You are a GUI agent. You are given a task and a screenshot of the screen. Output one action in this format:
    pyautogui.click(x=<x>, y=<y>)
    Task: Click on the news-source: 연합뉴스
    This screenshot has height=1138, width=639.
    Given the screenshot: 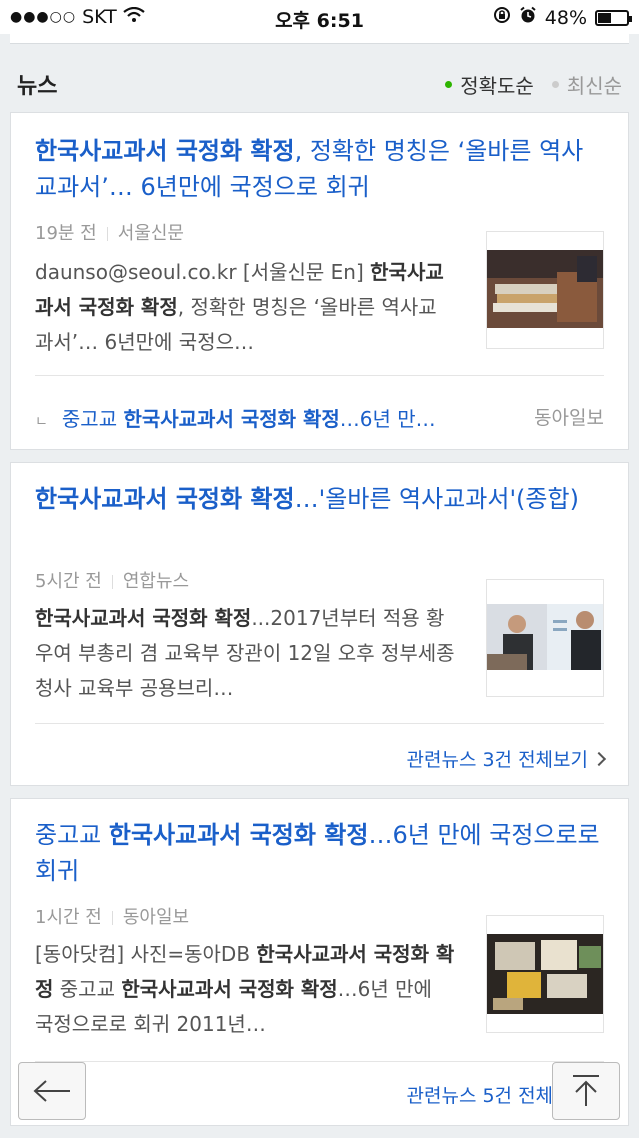 What is the action you would take?
    pyautogui.click(x=156, y=581)
    